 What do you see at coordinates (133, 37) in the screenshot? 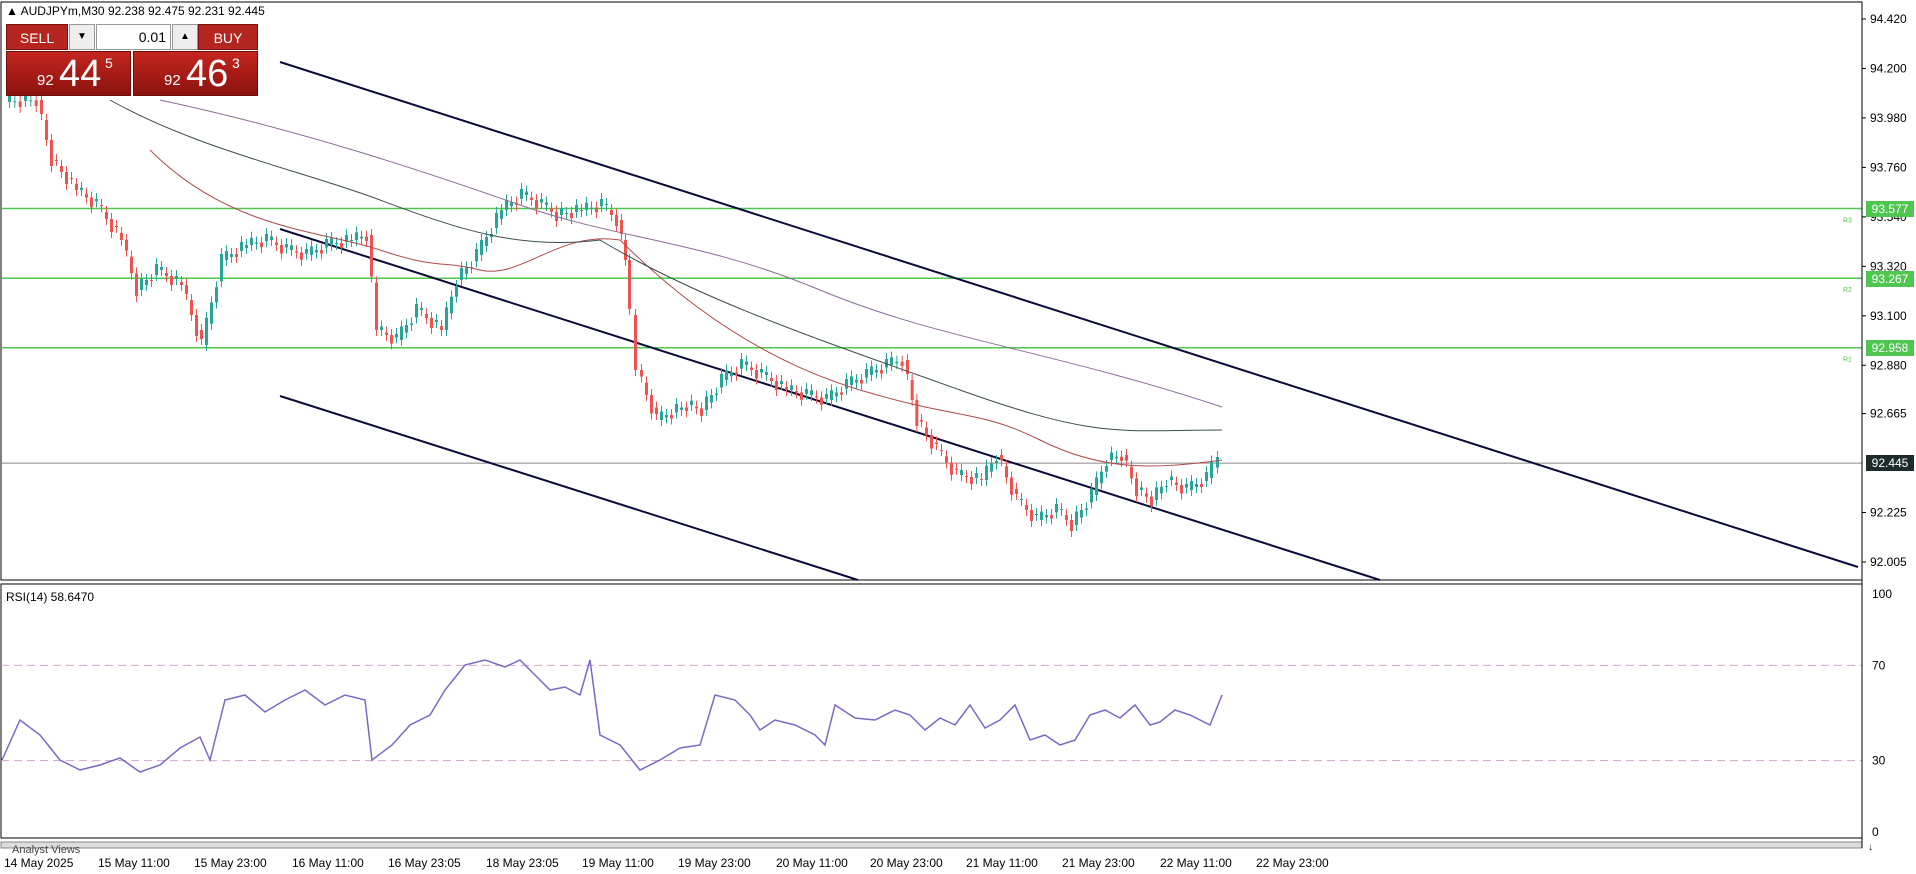
I see `lot-size-input` at bounding box center [133, 37].